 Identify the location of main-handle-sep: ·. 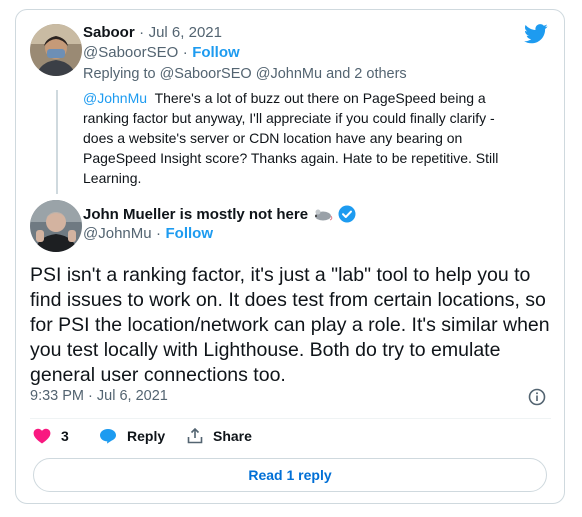
(159, 233).